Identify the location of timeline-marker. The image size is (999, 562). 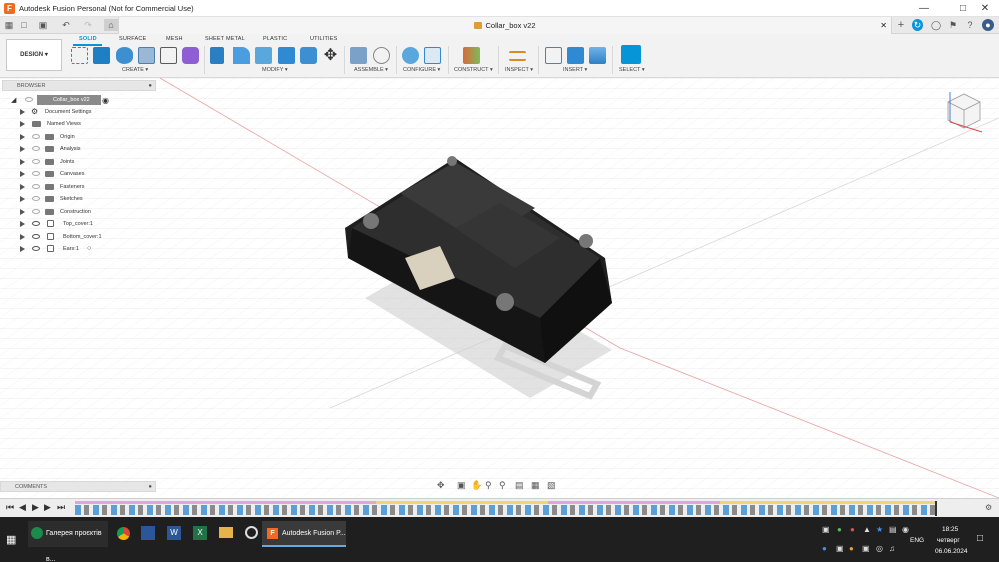
(936, 508).